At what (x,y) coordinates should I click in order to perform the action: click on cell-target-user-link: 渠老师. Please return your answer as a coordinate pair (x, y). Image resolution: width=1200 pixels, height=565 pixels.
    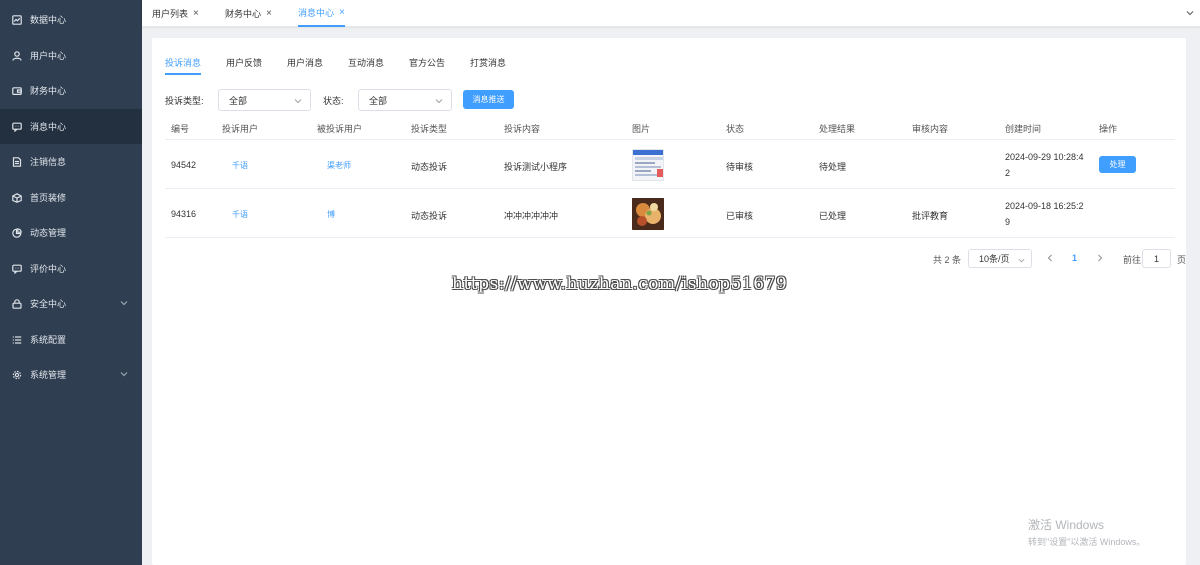
    Looking at the image, I should click on (339, 165).